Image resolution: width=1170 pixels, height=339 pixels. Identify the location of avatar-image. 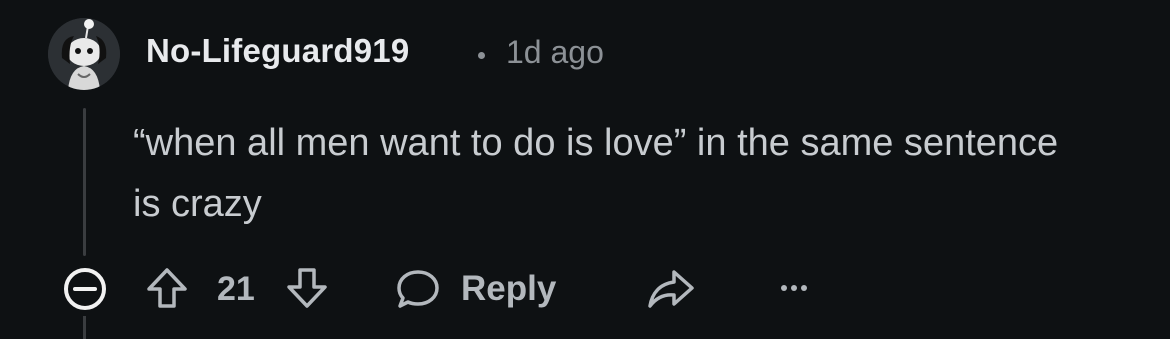
(84, 54).